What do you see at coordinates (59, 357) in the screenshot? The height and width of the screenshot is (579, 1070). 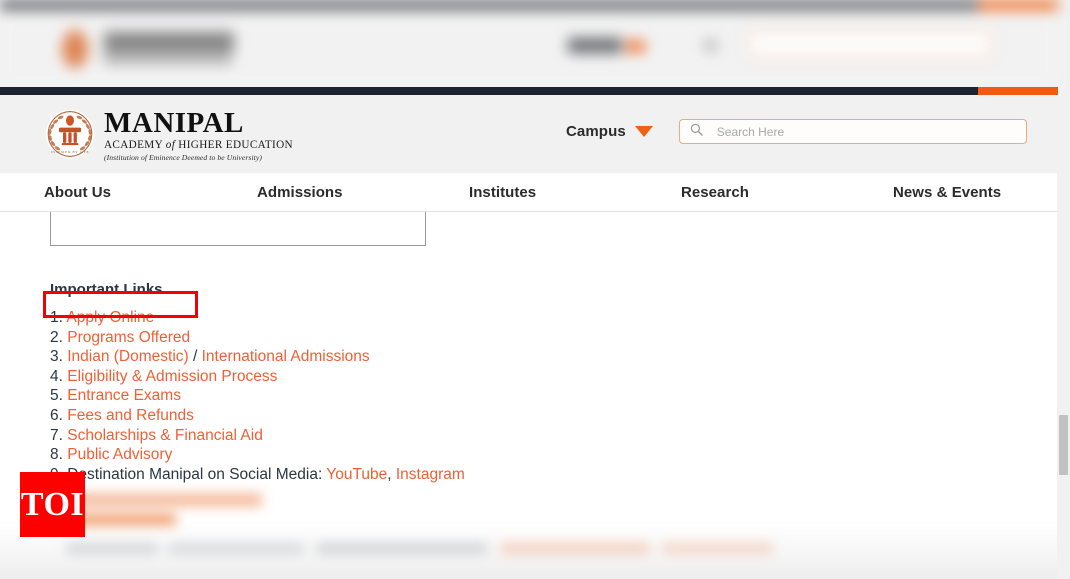 I see `list-item-number: 3.` at bounding box center [59, 357].